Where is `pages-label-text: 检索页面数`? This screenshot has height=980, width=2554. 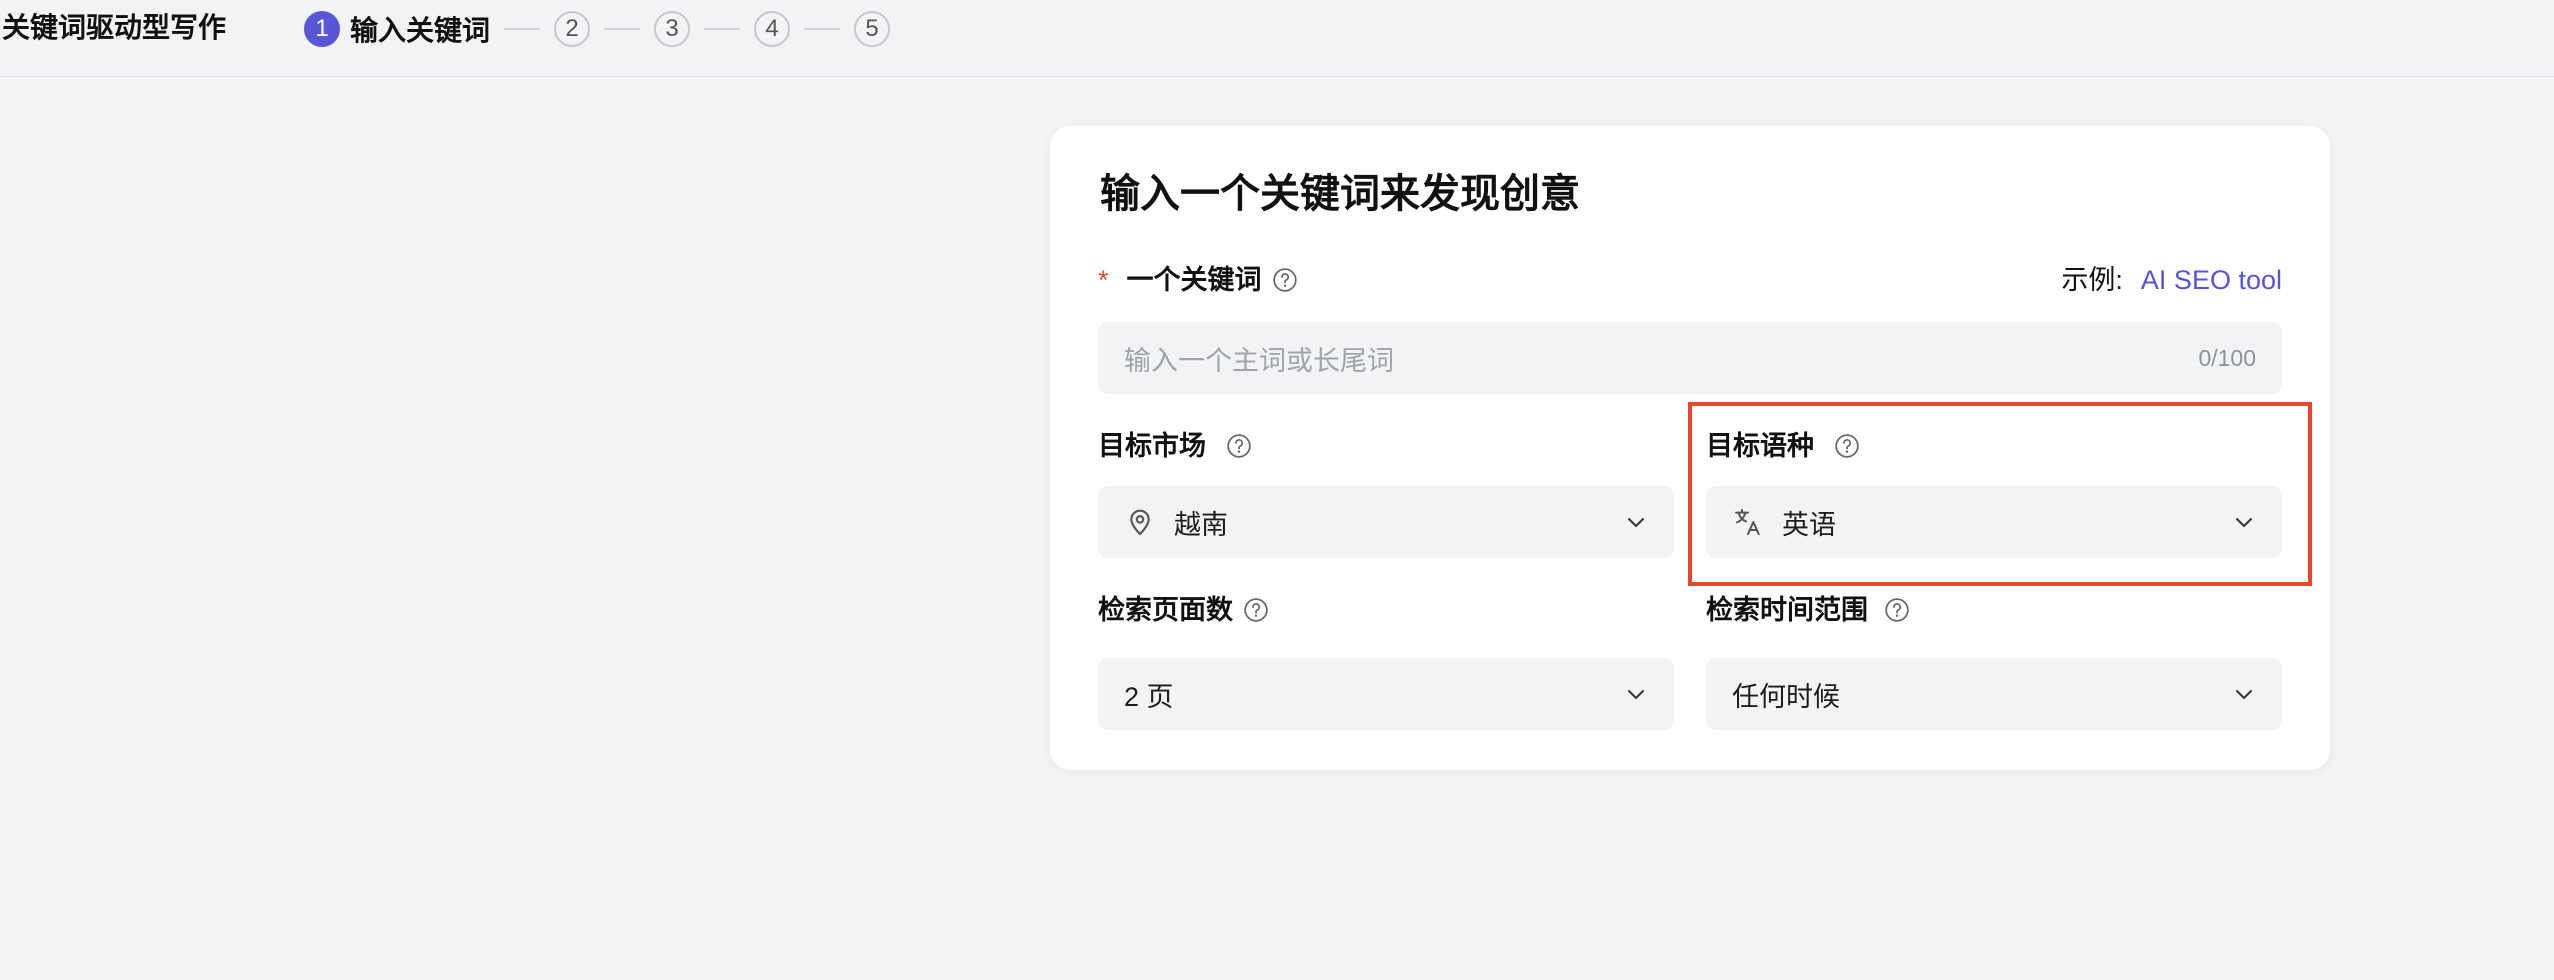 pages-label-text: 检索页面数 is located at coordinates (1165, 610).